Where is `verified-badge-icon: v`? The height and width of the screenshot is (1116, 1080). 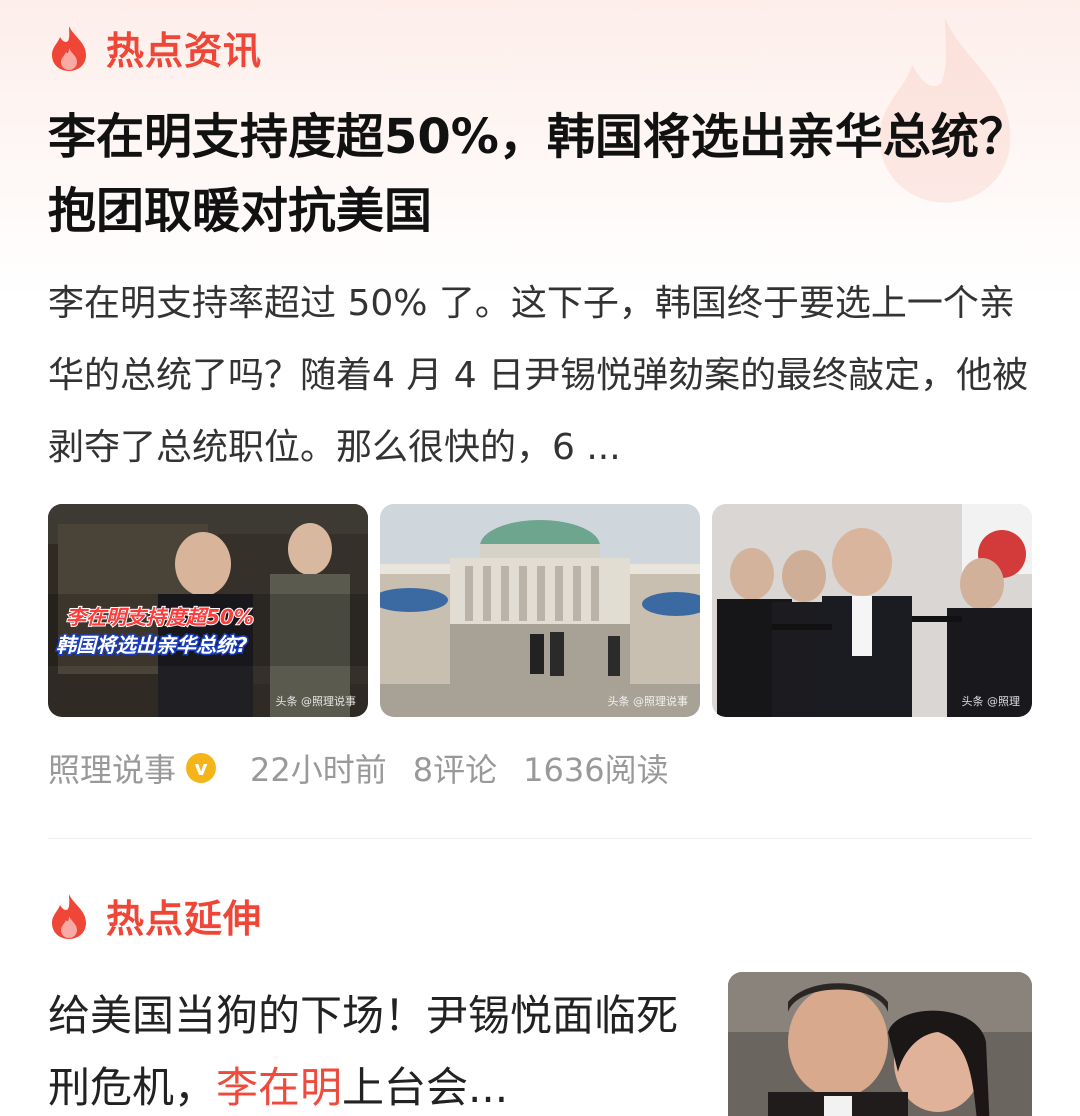
verified-badge-icon: v is located at coordinates (201, 768).